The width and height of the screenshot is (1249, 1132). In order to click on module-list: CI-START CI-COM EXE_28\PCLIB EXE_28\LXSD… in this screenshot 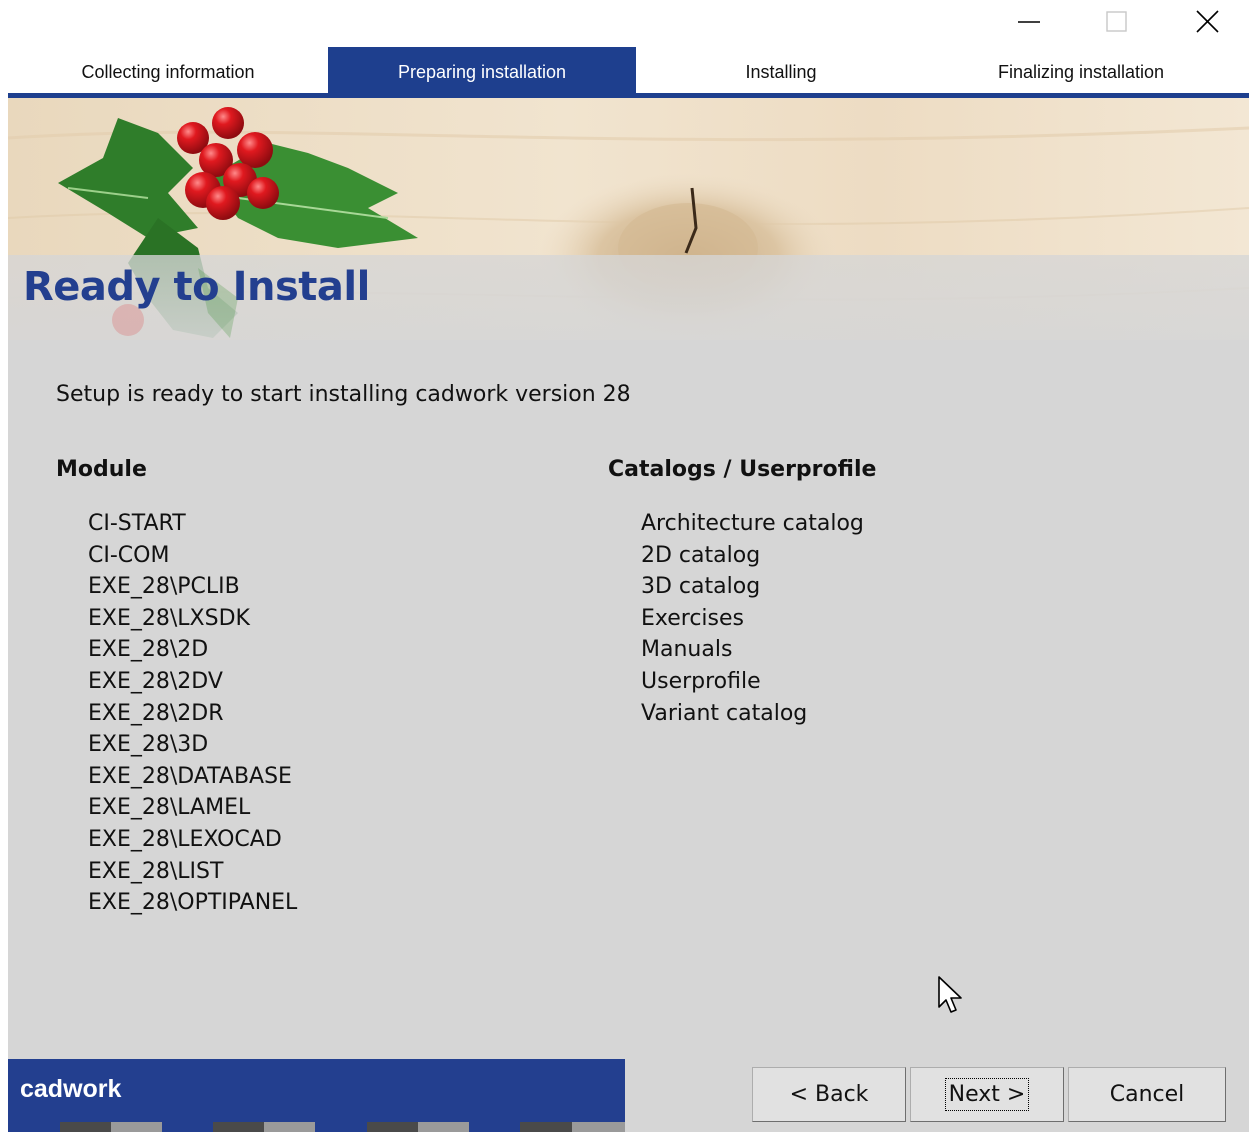, I will do `click(192, 713)`.